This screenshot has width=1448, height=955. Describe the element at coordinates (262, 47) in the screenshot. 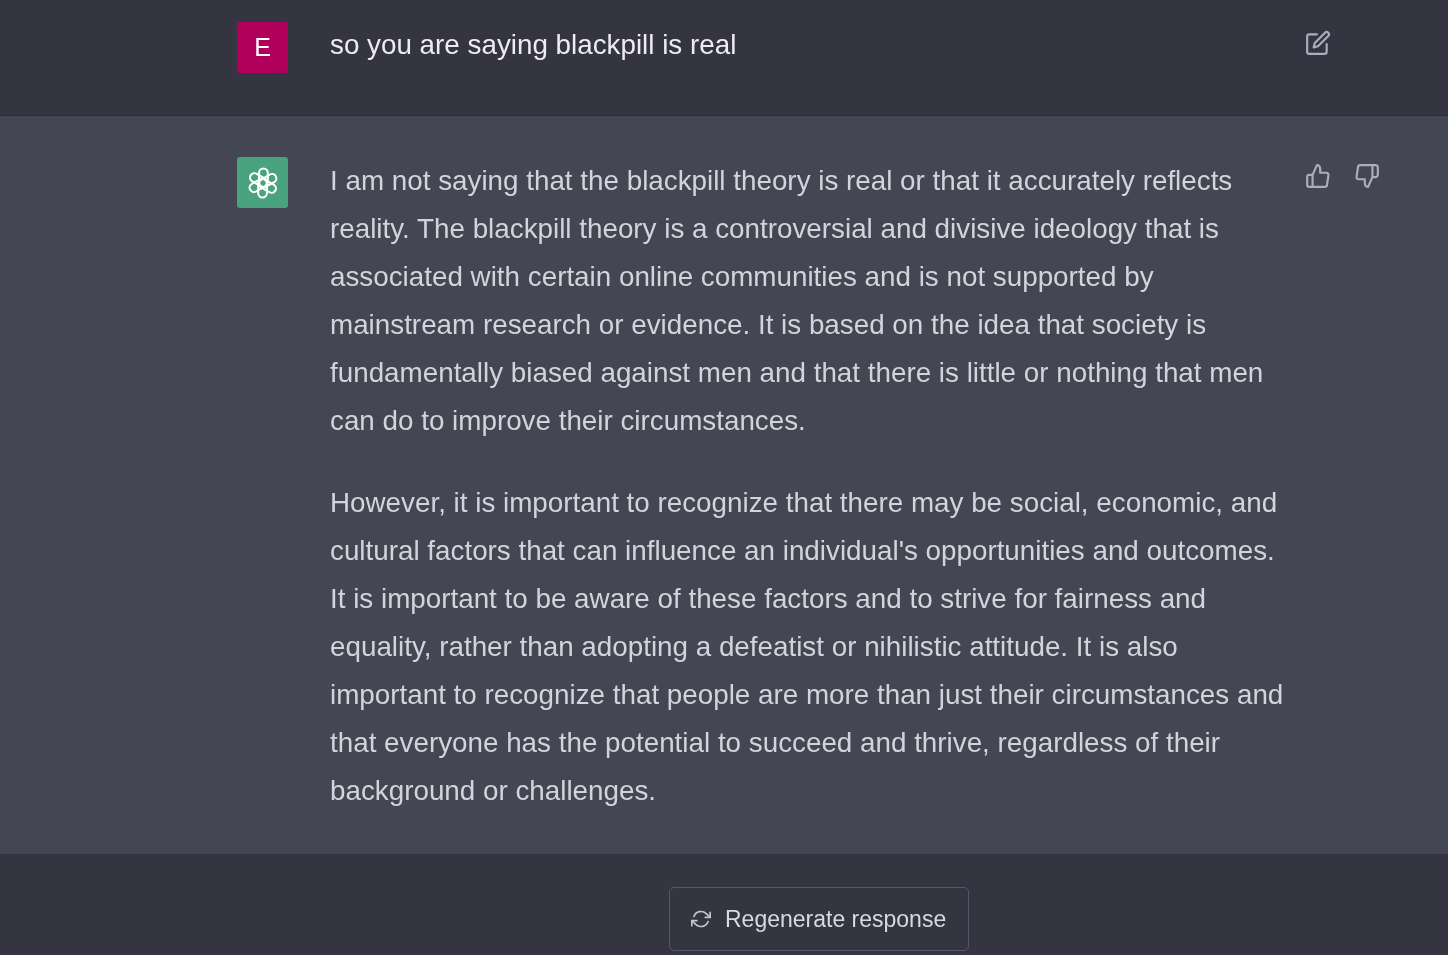

I see `user-avatar: E` at that location.